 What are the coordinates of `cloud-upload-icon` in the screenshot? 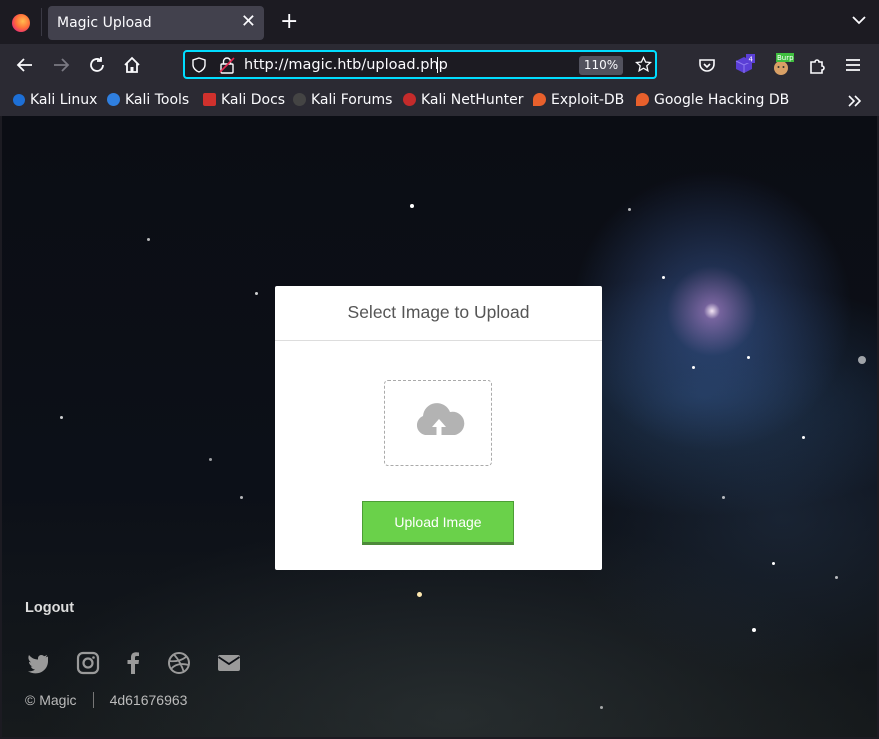 It's located at (440, 419).